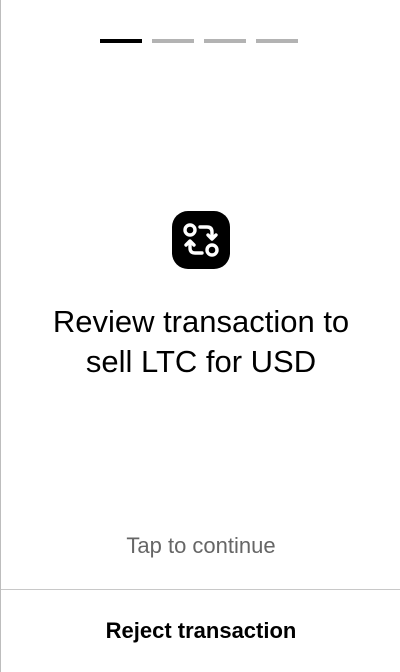 The image size is (400, 672). Describe the element at coordinates (201, 545) in the screenshot. I see `tap-to-continue-hint: Tap to continue` at that location.